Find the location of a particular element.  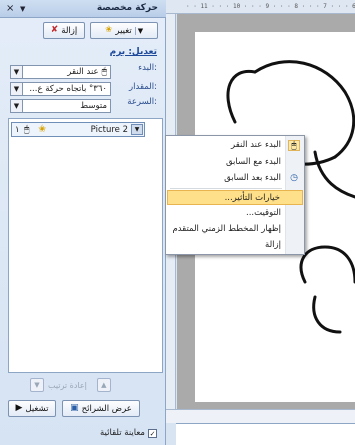

pane-menu-icon: ▼ is located at coordinates (22, 9).